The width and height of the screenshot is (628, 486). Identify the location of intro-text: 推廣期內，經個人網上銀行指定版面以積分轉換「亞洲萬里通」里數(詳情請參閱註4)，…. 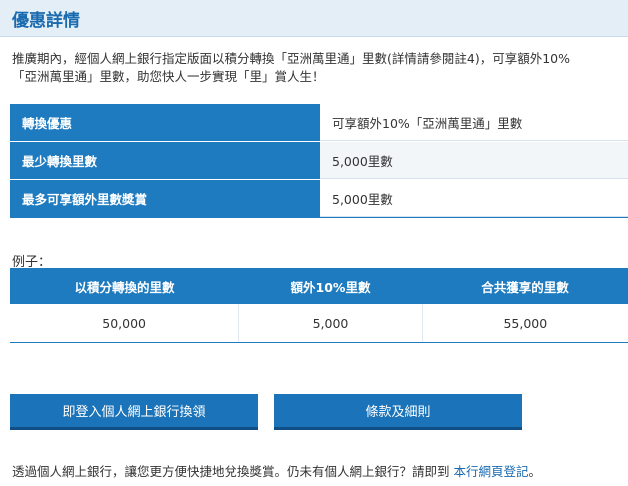
(319, 68).